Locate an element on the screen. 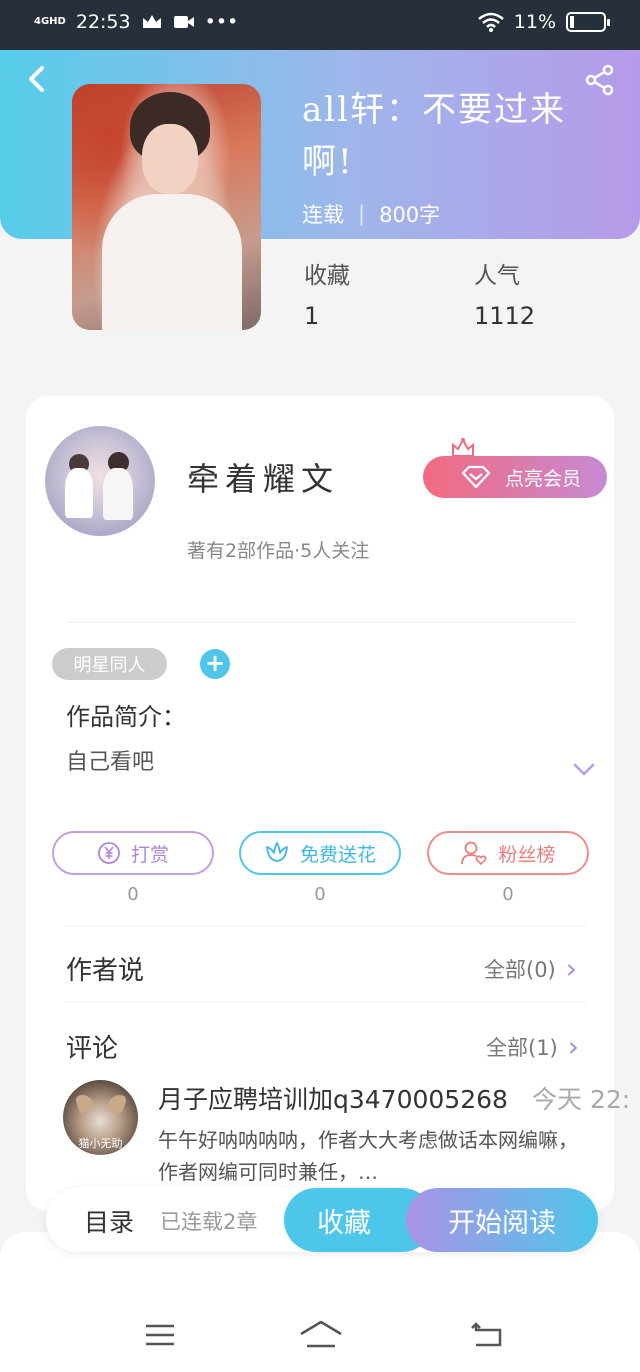 This screenshot has height=1372, width=640. status-right: 11% is located at coordinates (543, 22).